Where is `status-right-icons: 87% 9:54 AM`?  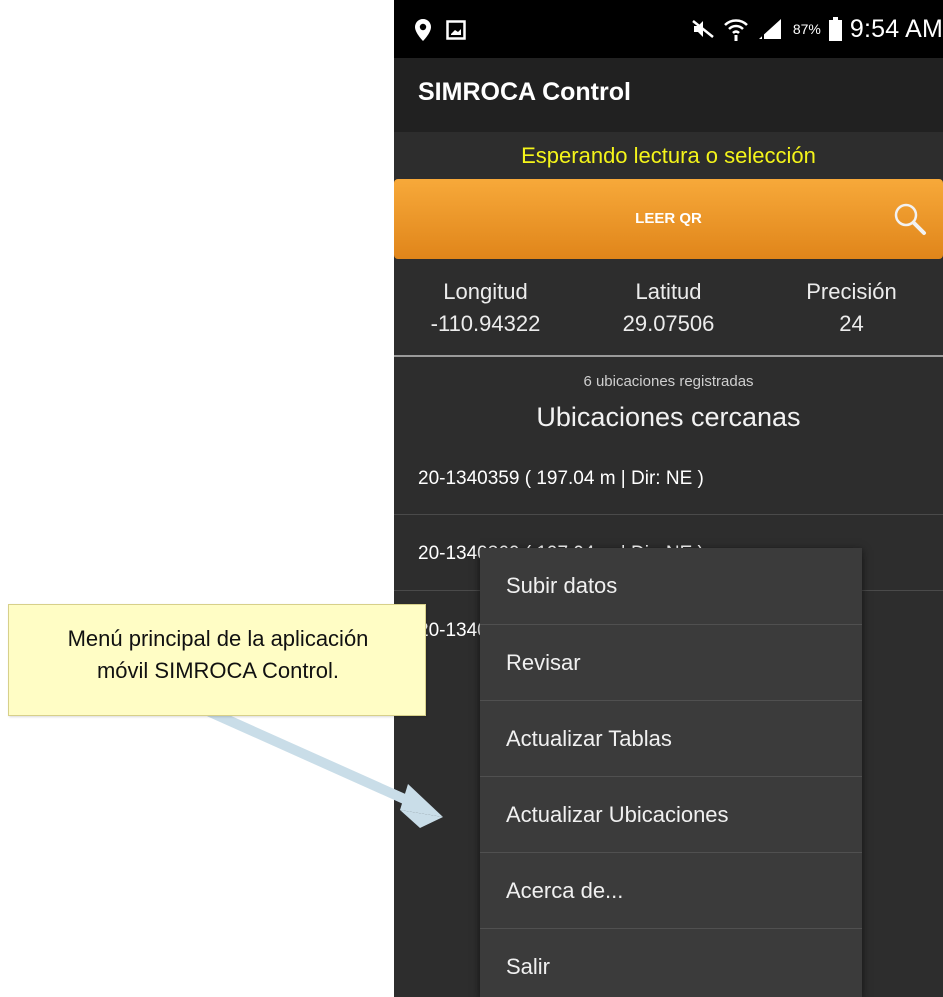
status-right-icons: 87% 9:54 AM is located at coordinates (817, 29).